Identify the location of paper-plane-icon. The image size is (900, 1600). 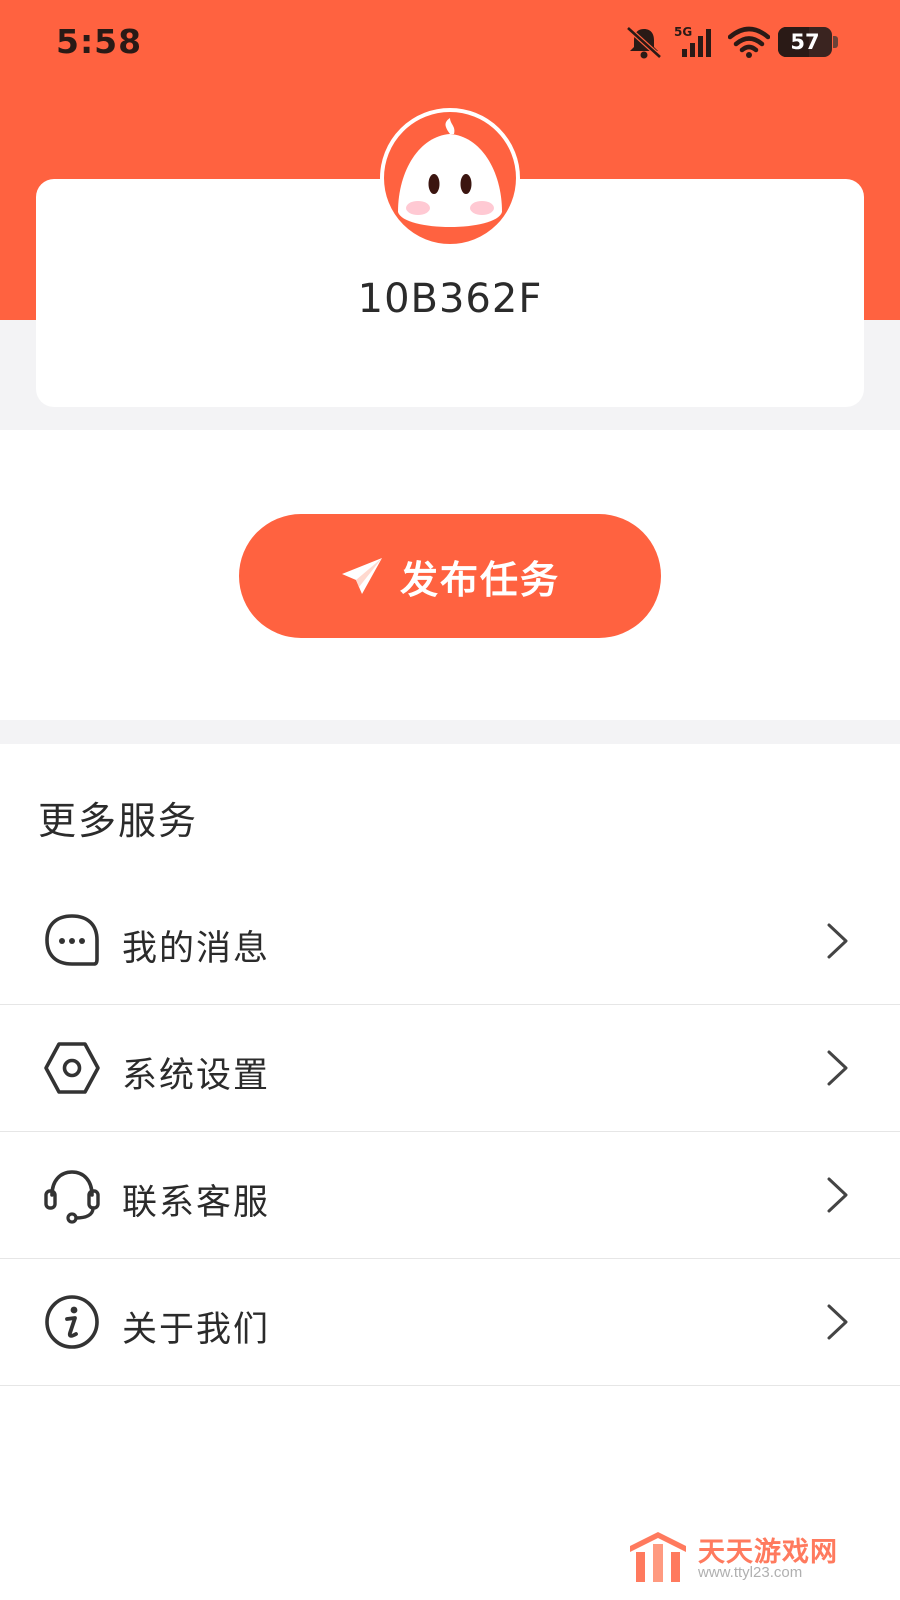
(361, 576).